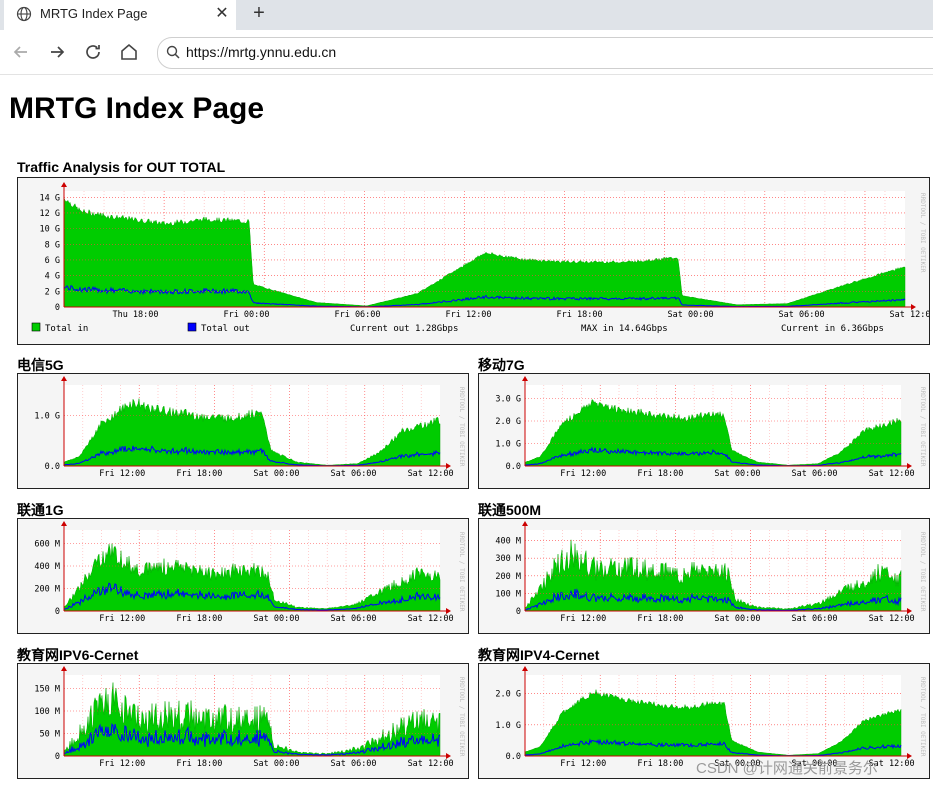  What do you see at coordinates (357, 315) in the screenshot?
I see `x-tick-label: Fri 06:00` at bounding box center [357, 315].